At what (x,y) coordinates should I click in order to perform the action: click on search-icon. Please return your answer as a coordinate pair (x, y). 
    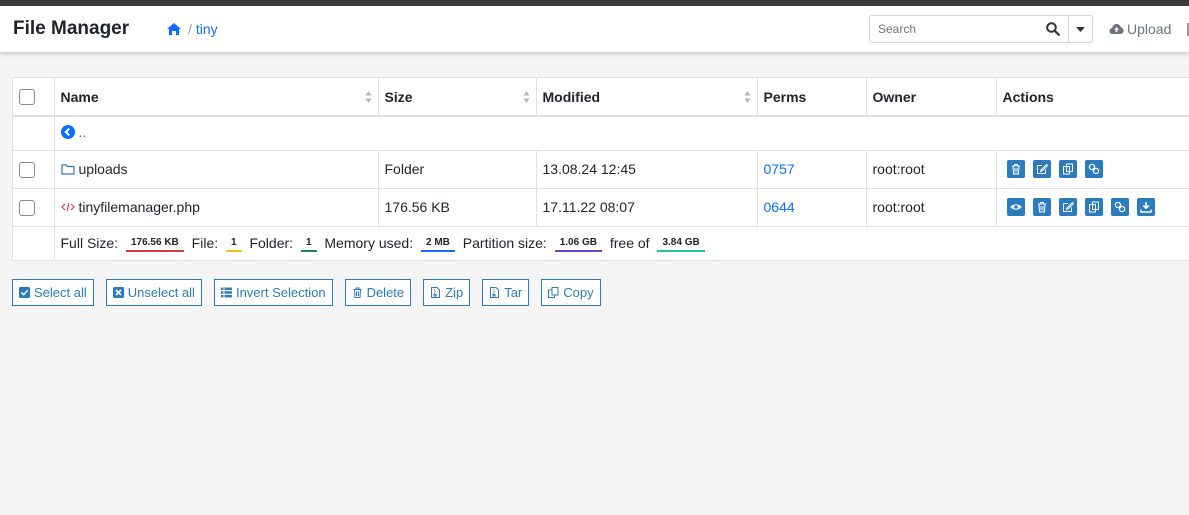
    Looking at the image, I should click on (1053, 29).